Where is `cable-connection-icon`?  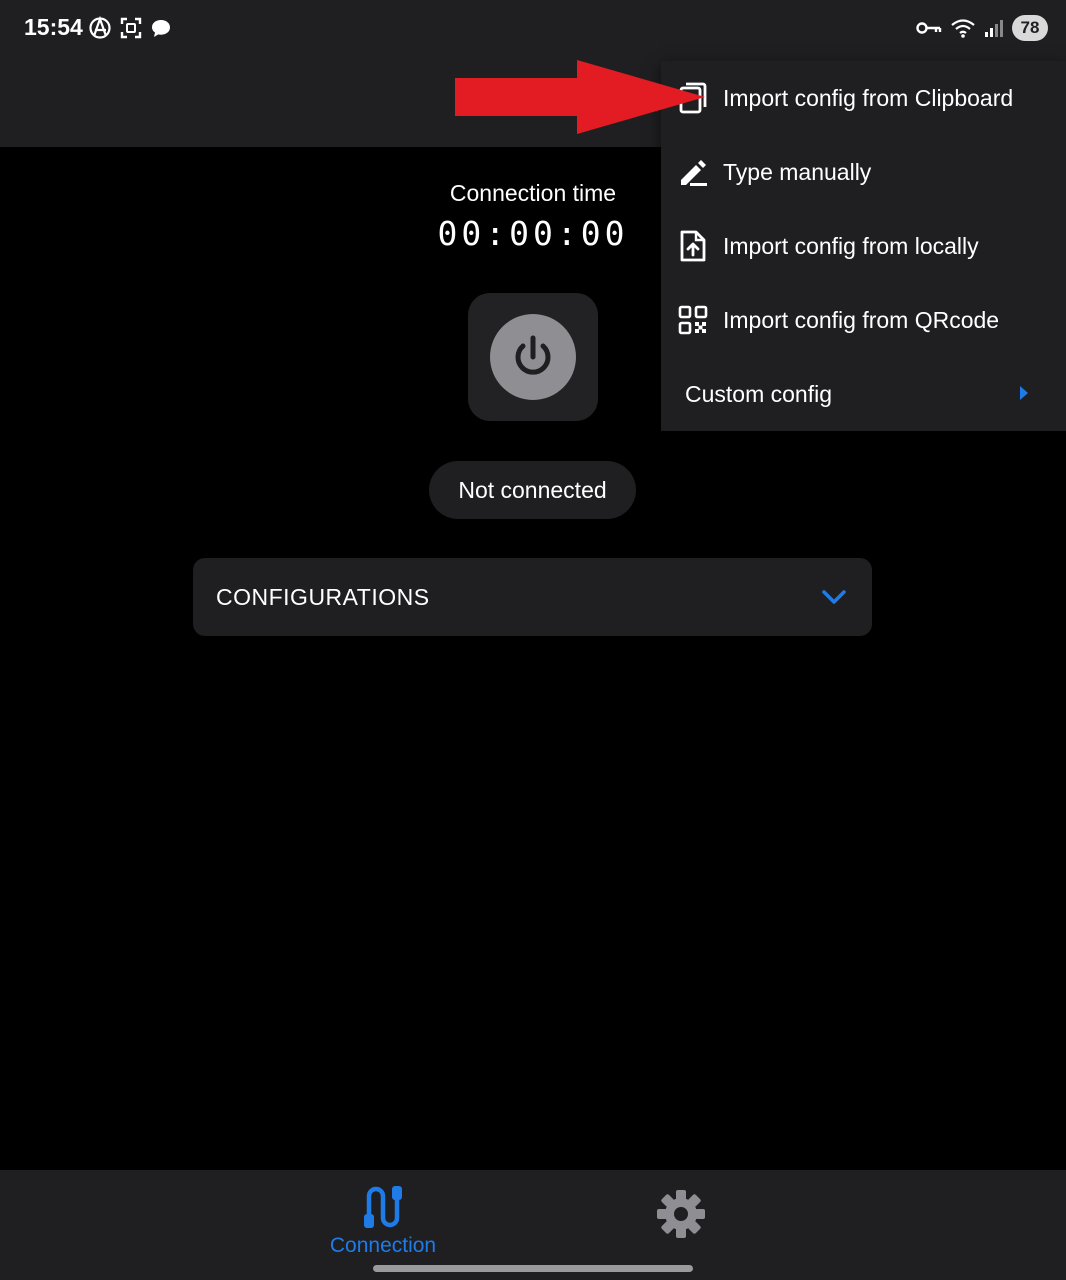 cable-connection-icon is located at coordinates (383, 1207).